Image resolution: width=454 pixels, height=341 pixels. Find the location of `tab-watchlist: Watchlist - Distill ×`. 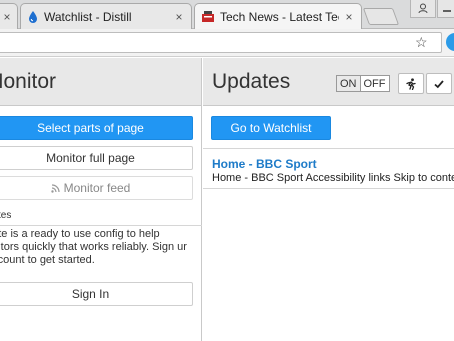

tab-watchlist: Watchlist - Distill × is located at coordinates (106, 16).